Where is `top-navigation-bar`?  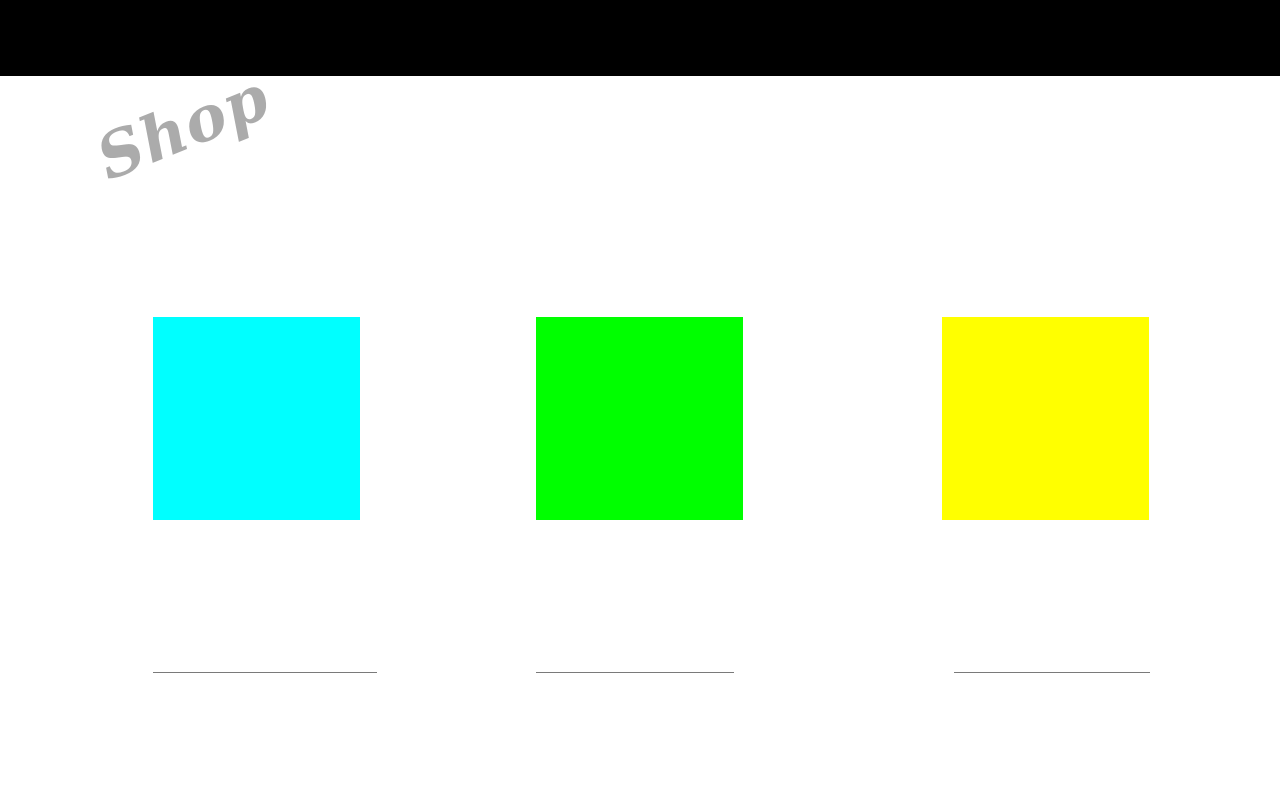 top-navigation-bar is located at coordinates (640, 38).